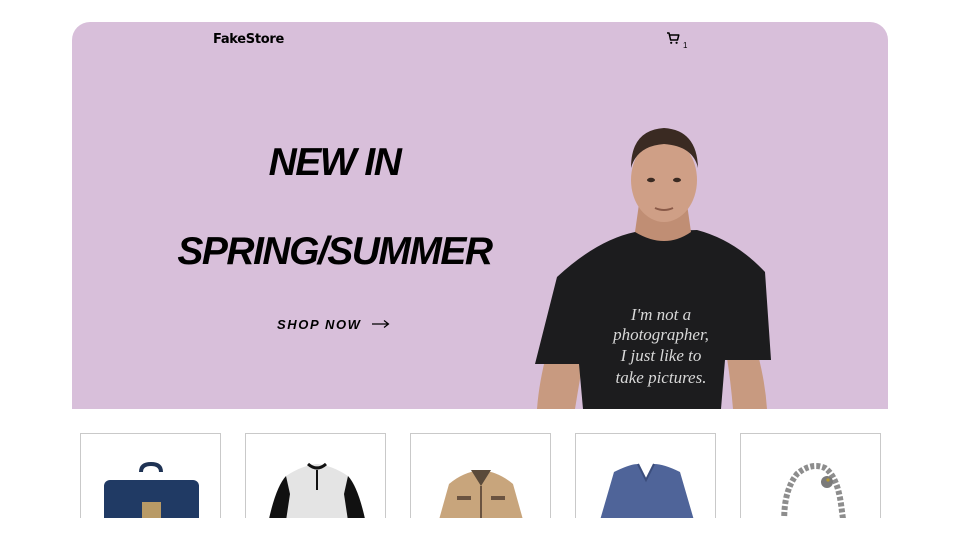  What do you see at coordinates (647, 490) in the screenshot?
I see `v-neck-shirt-image` at bounding box center [647, 490].